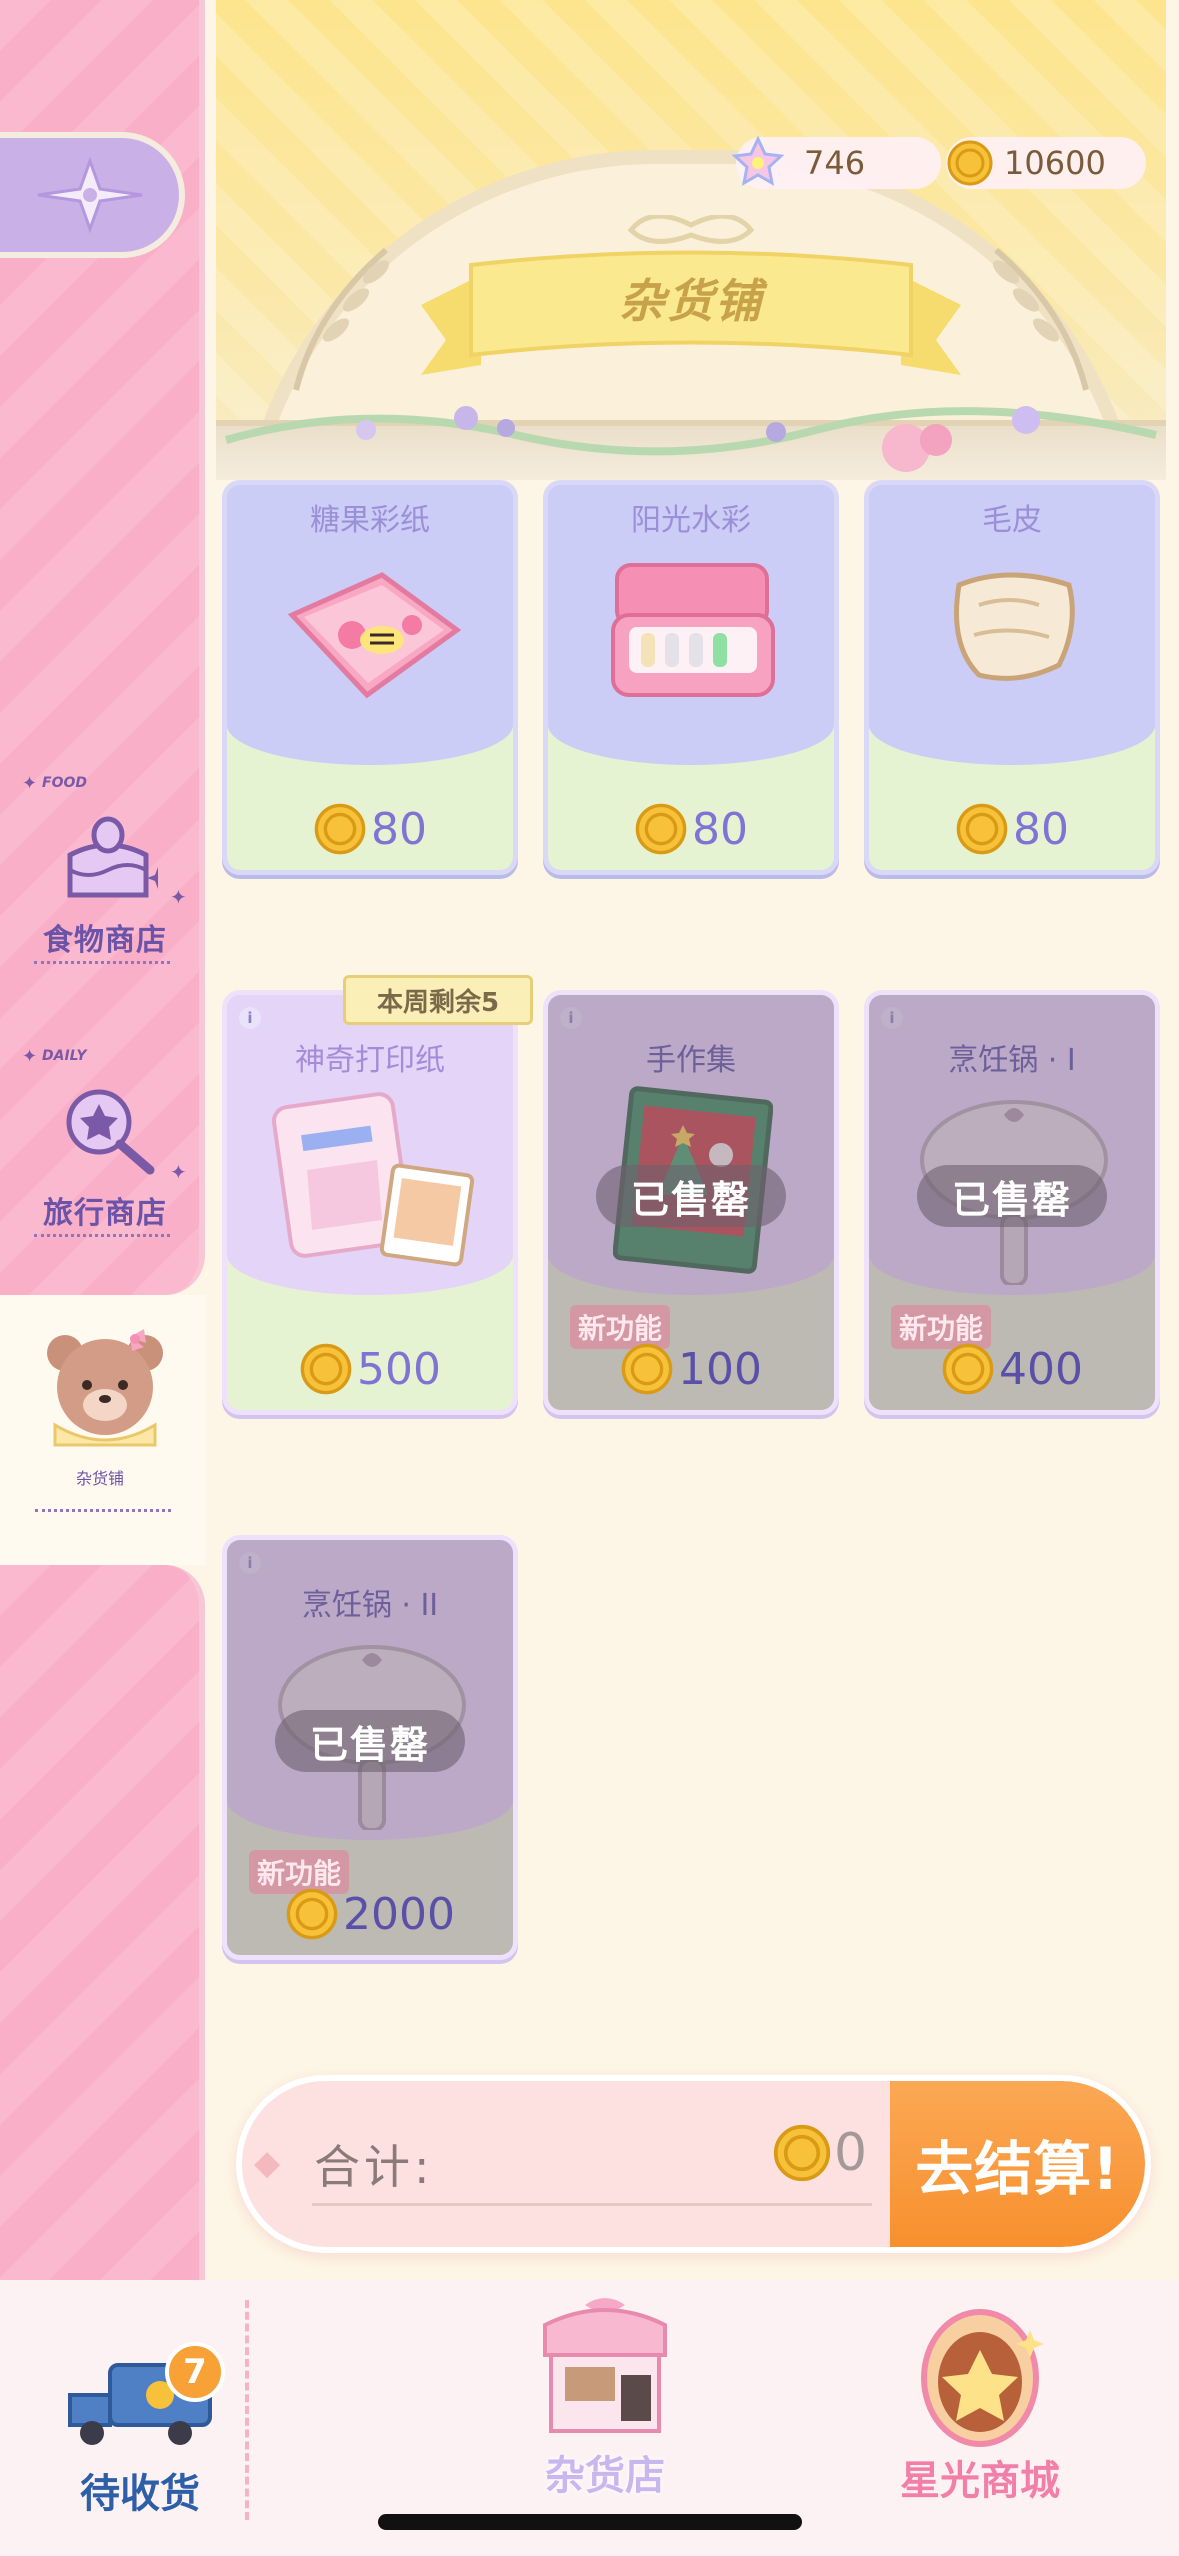  What do you see at coordinates (247, 2410) in the screenshot?
I see `nav-divider` at bounding box center [247, 2410].